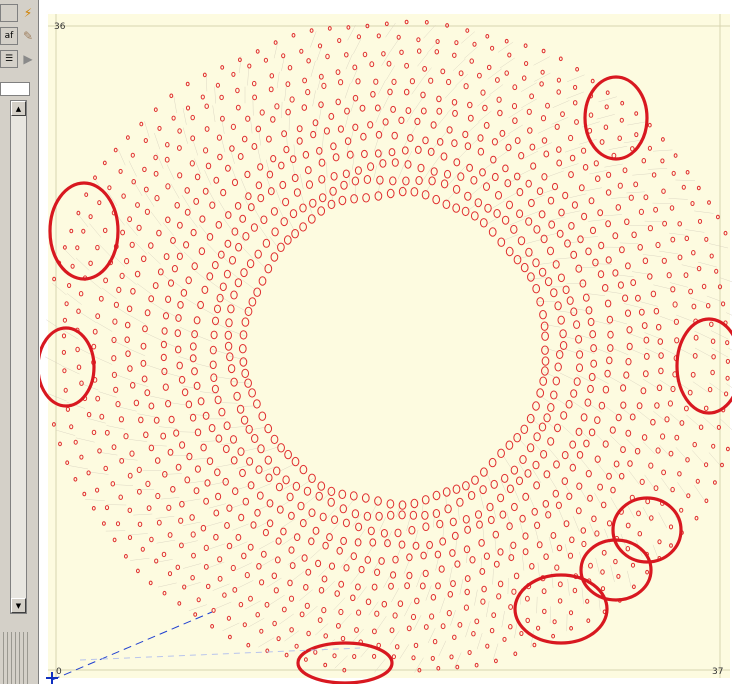 Image resolution: width=732 pixels, height=688 pixels. I want to click on vertical-scrollbar: ▲ ▼, so click(18, 357).